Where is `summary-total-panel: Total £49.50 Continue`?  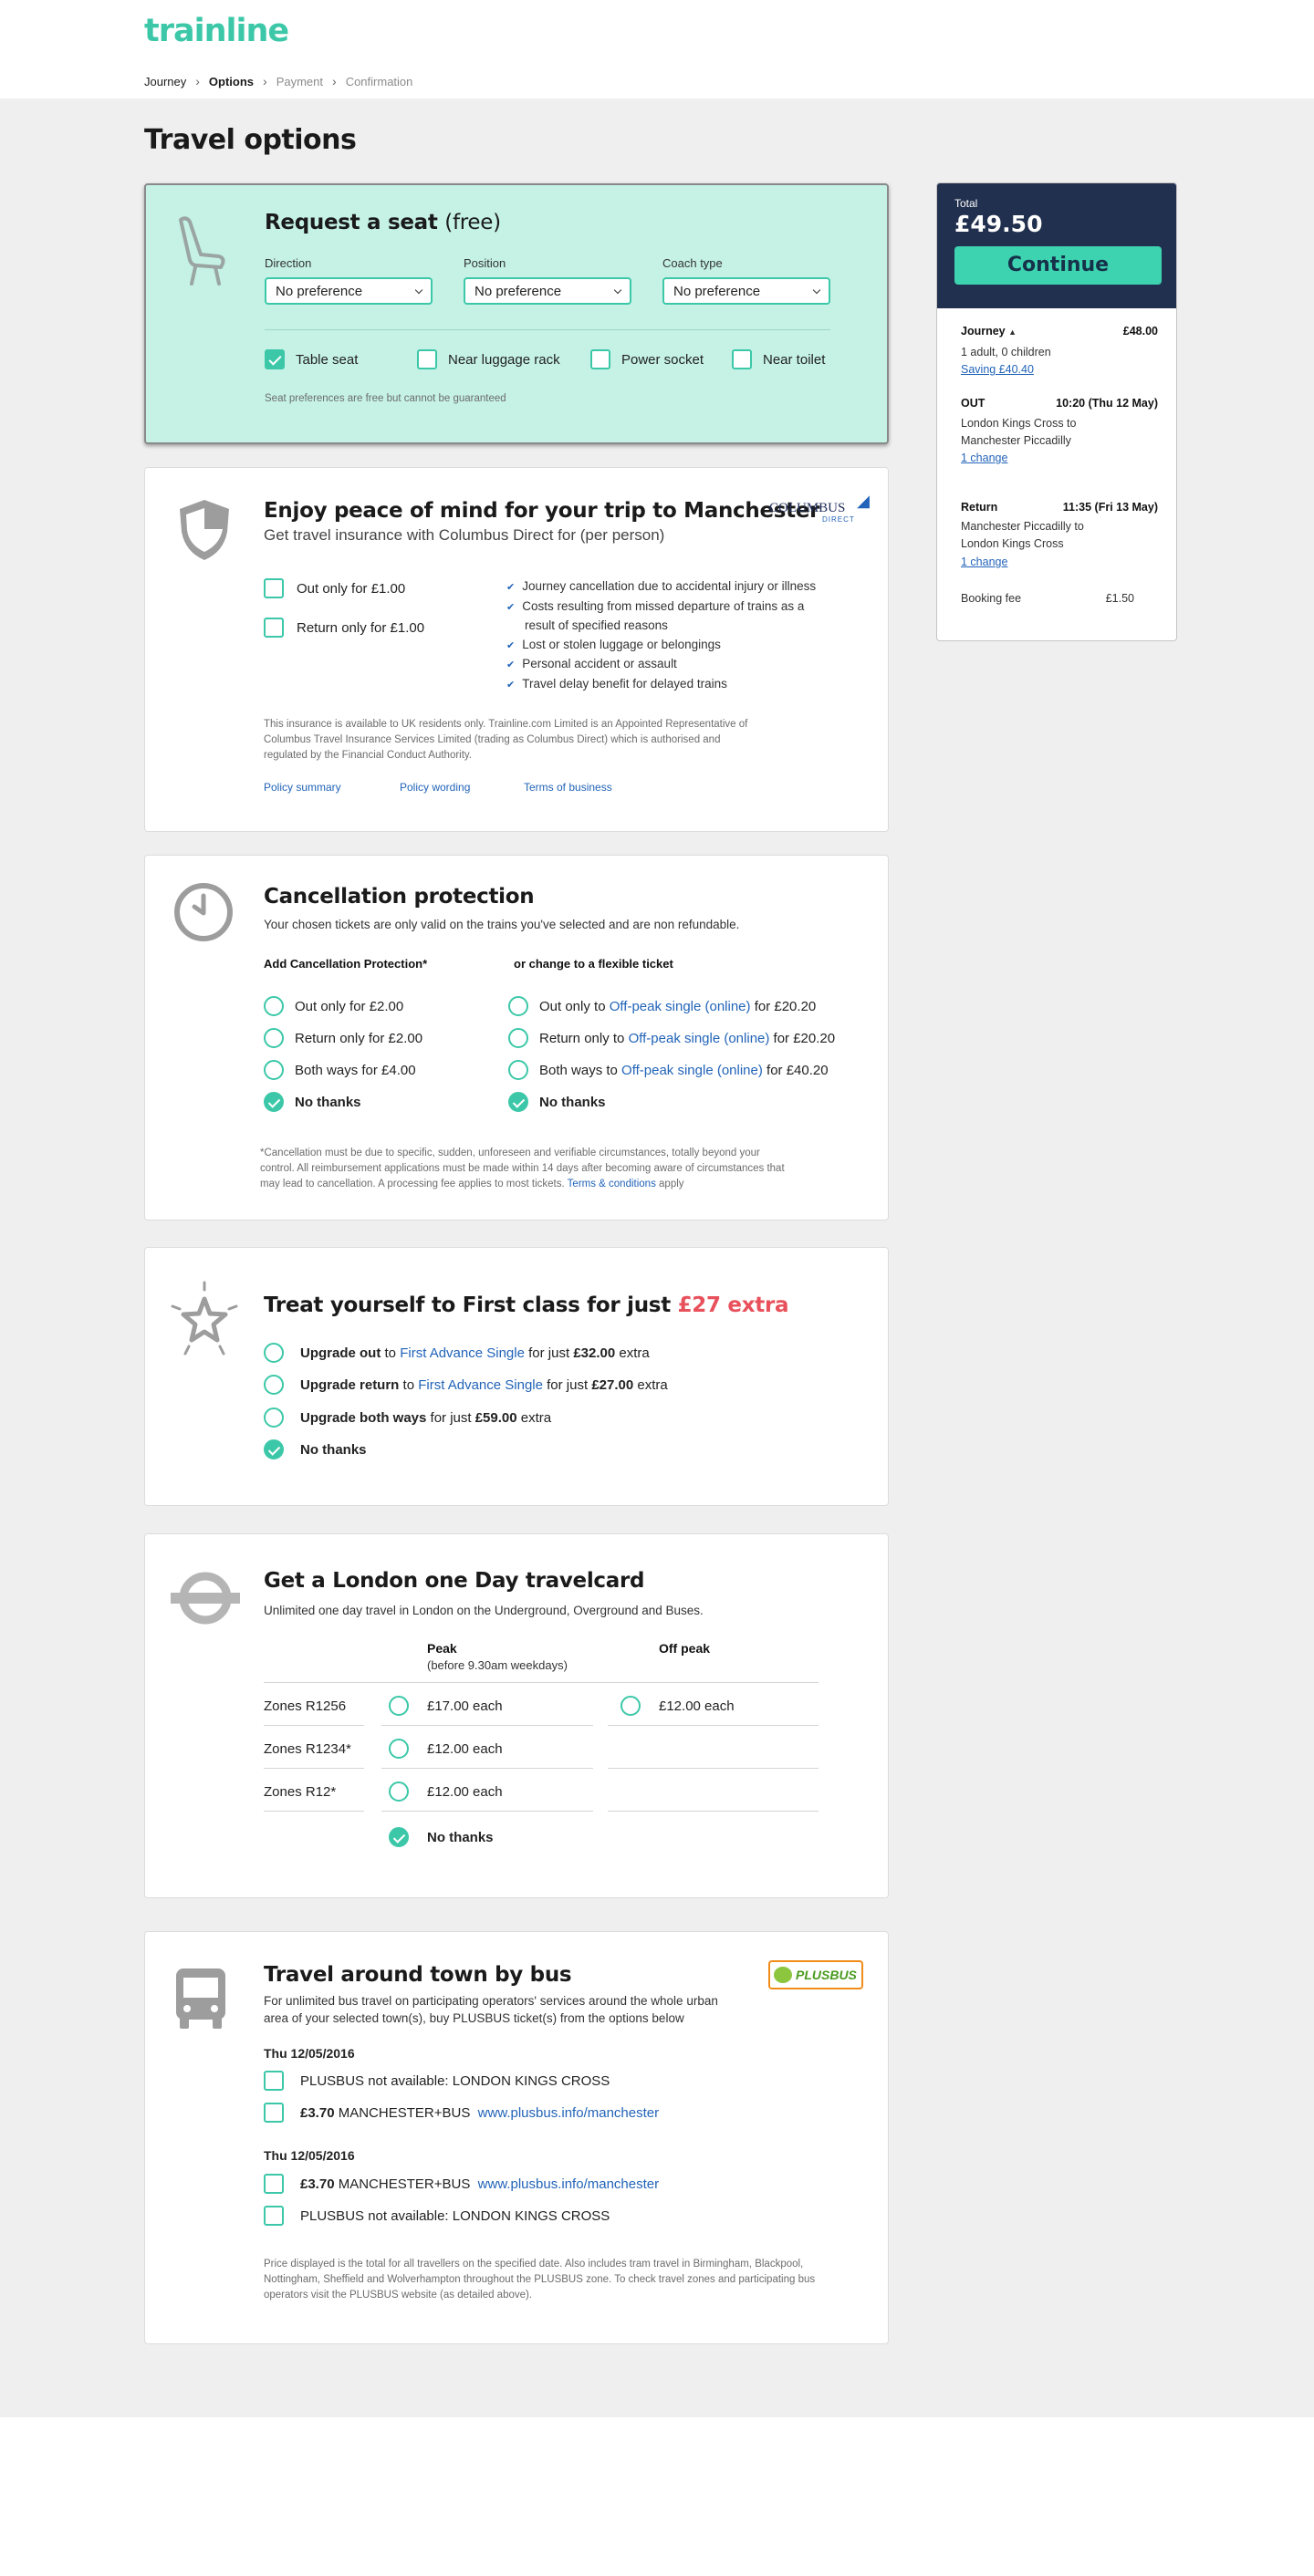 summary-total-panel: Total £49.50 Continue is located at coordinates (1056, 246).